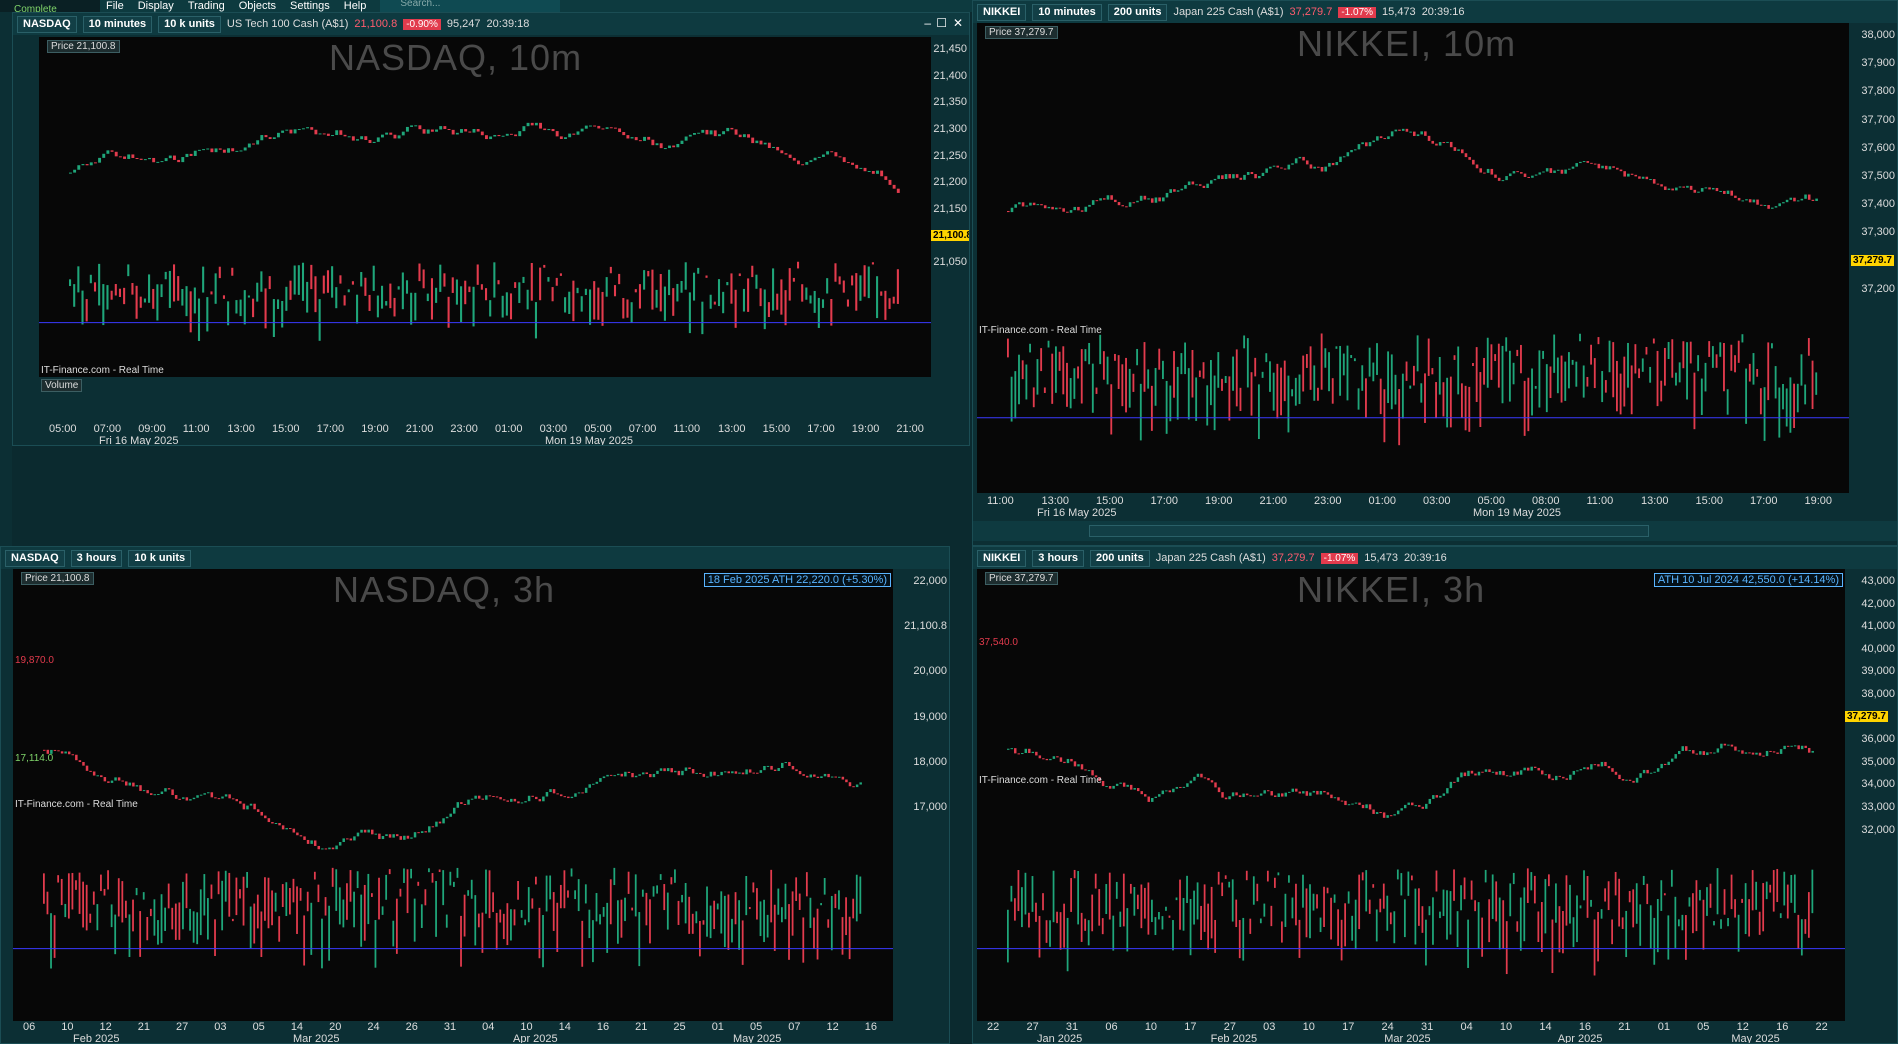  I want to click on minimize-icon: –, so click(927, 23).